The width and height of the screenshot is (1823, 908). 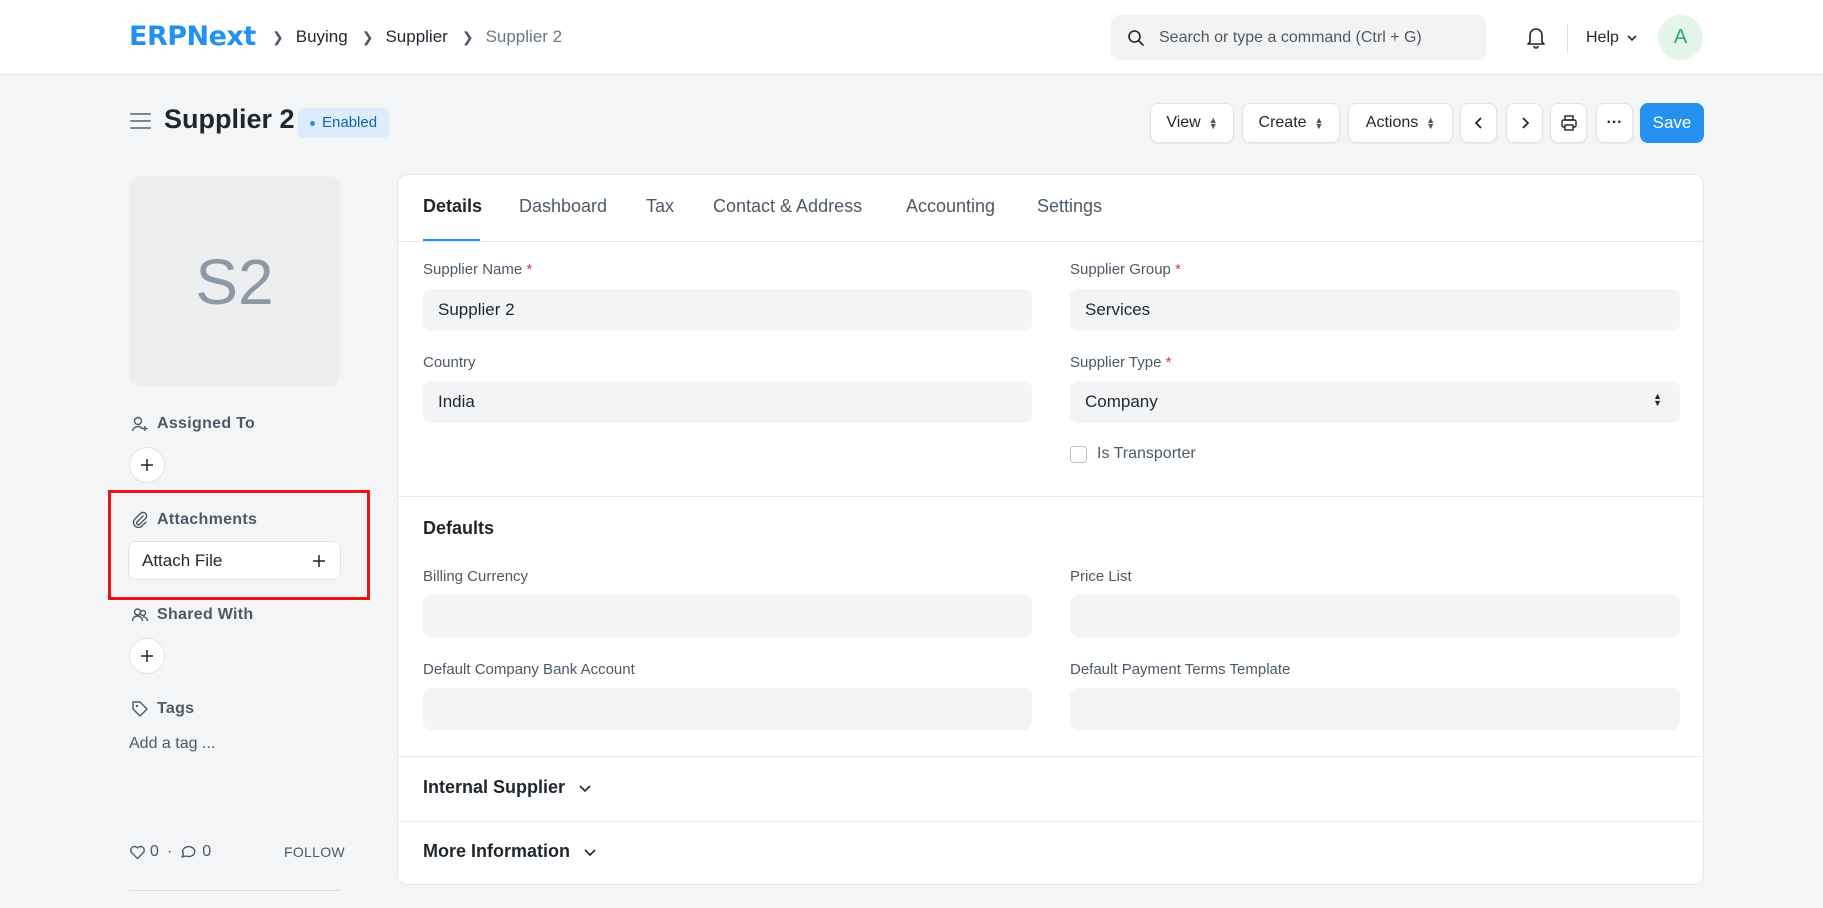 I want to click on more-information-section-toggle: More Information, so click(x=510, y=851).